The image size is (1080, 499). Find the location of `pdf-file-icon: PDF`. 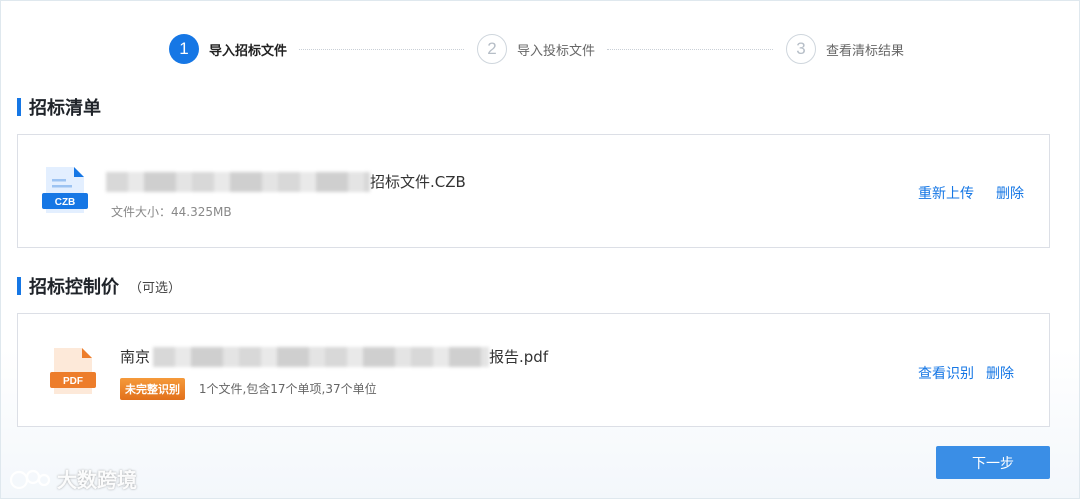

pdf-file-icon: PDF is located at coordinates (73, 371).